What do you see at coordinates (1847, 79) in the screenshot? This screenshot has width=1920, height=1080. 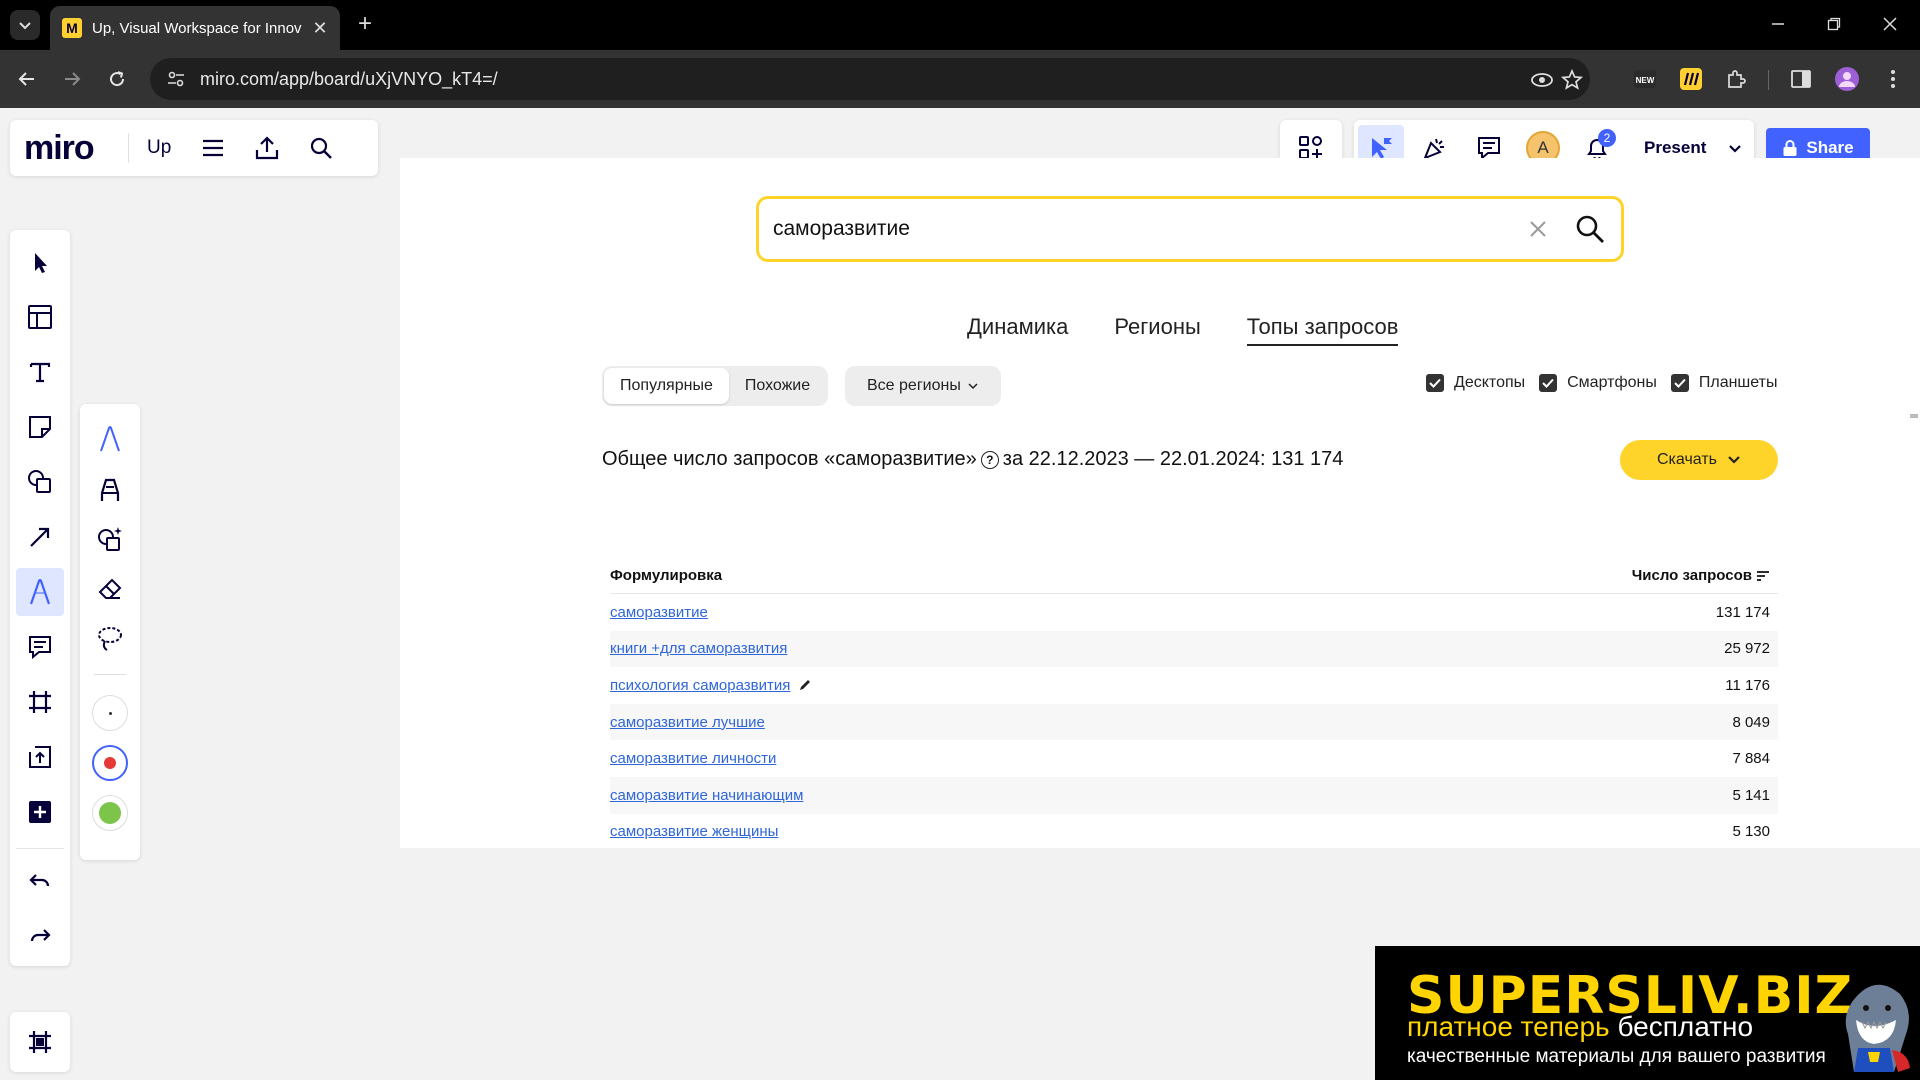 I see `profile-avatar-icon` at bounding box center [1847, 79].